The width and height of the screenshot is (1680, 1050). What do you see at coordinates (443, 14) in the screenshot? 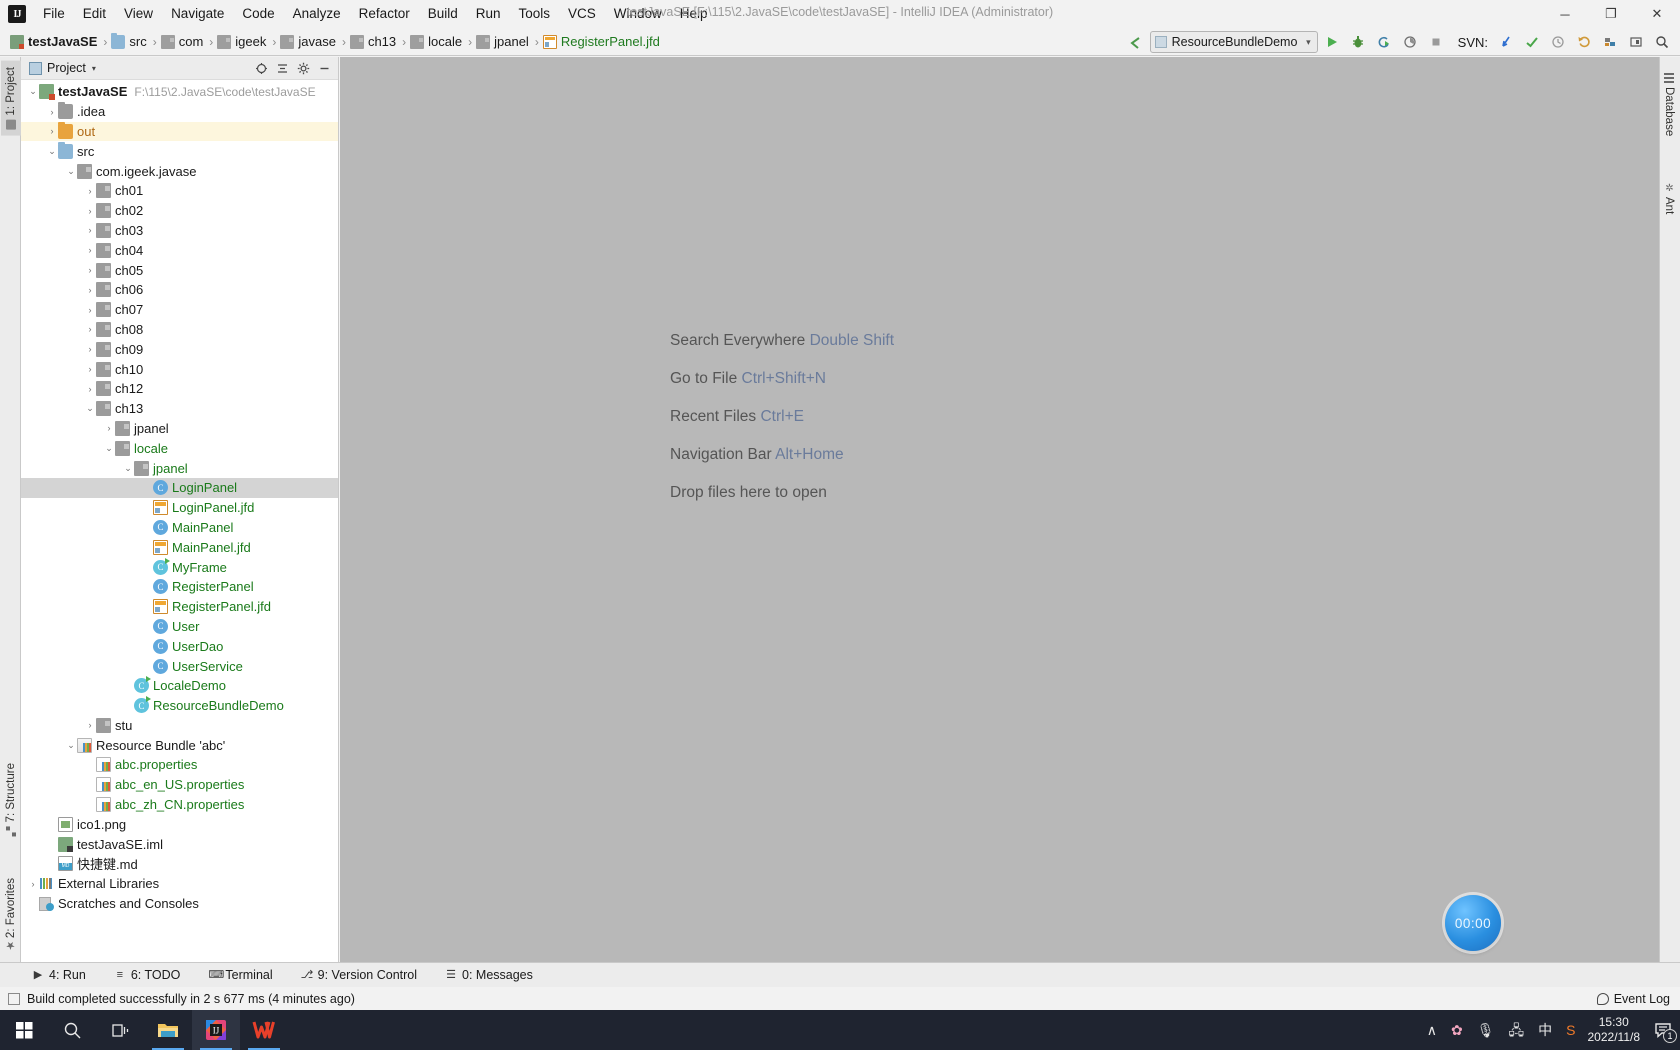
I see `menu-item-build: Build` at bounding box center [443, 14].